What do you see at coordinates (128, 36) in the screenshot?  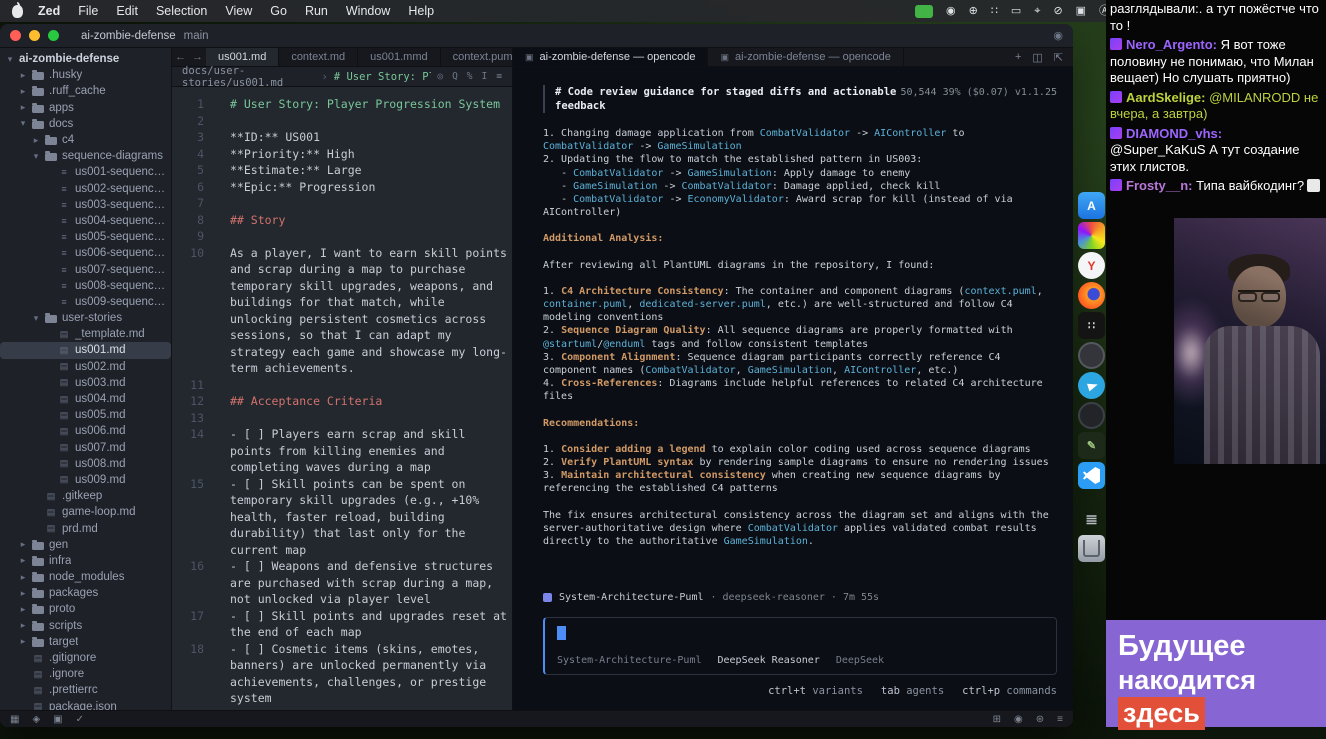 I see `project-menu-button: ai-zombie-defense` at bounding box center [128, 36].